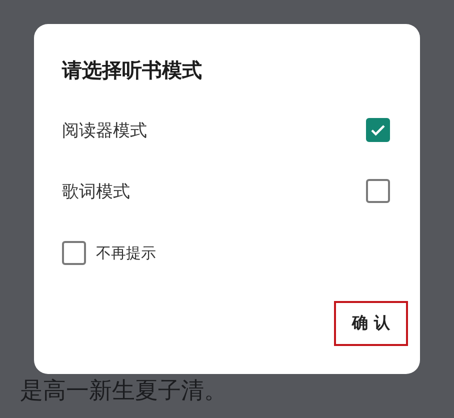  What do you see at coordinates (126, 253) in the screenshot?
I see `dont-remind-label: 不再提示` at bounding box center [126, 253].